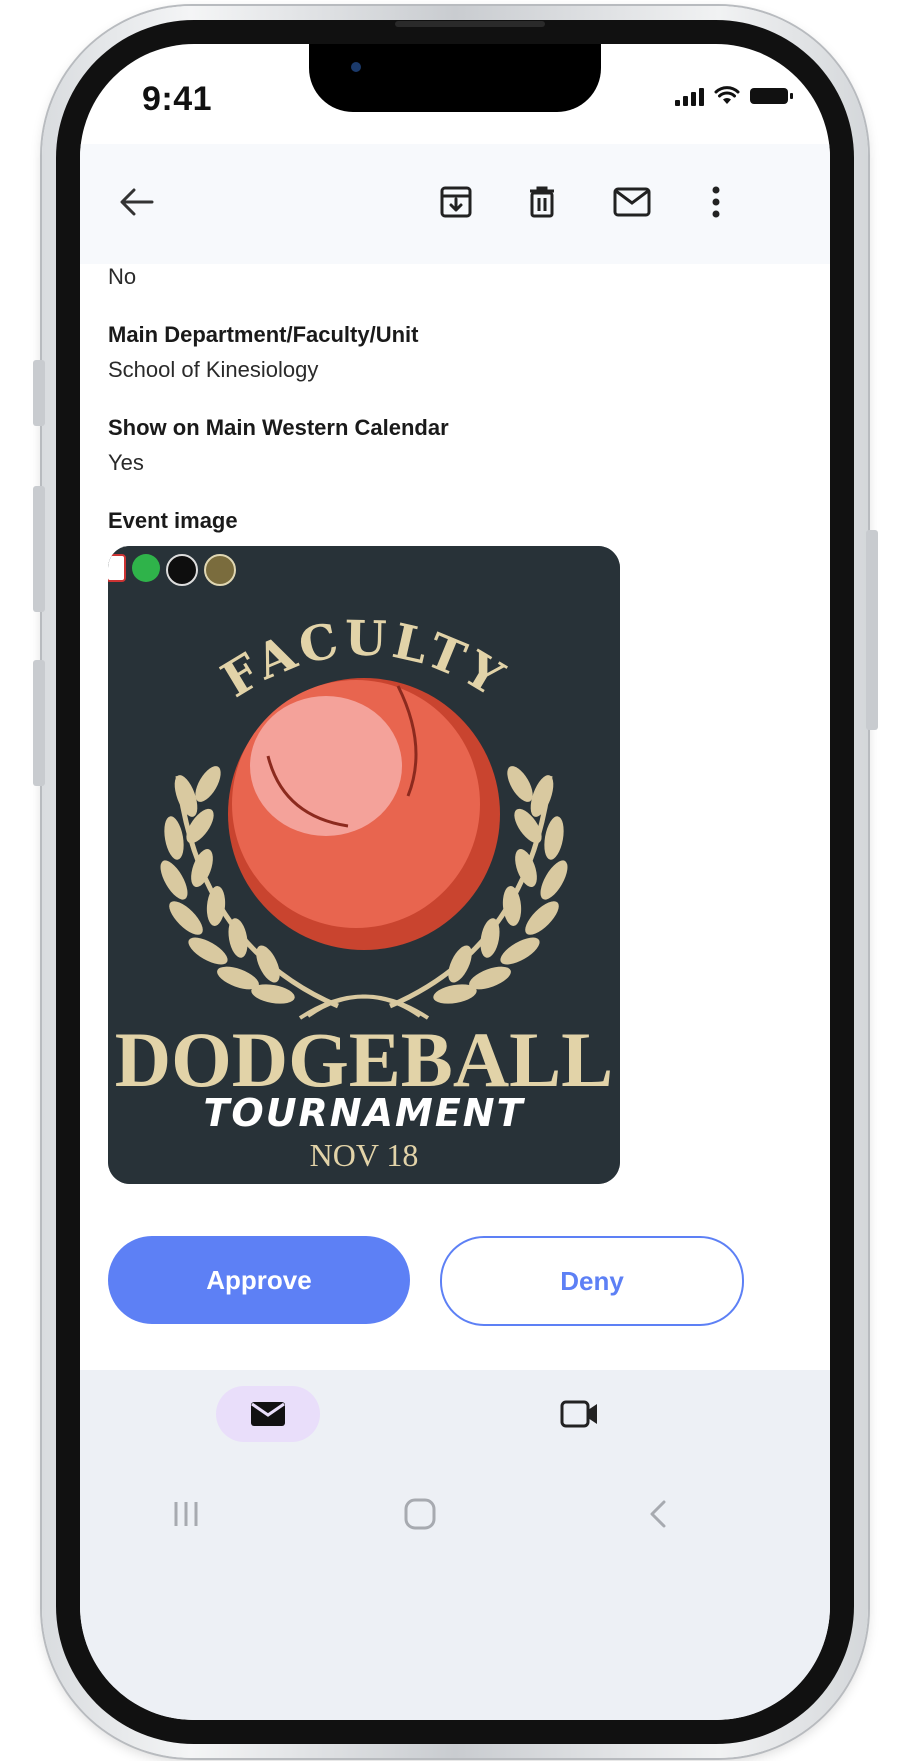 Image resolution: width=911 pixels, height=1761 pixels. I want to click on video-icon, so click(578, 1414).